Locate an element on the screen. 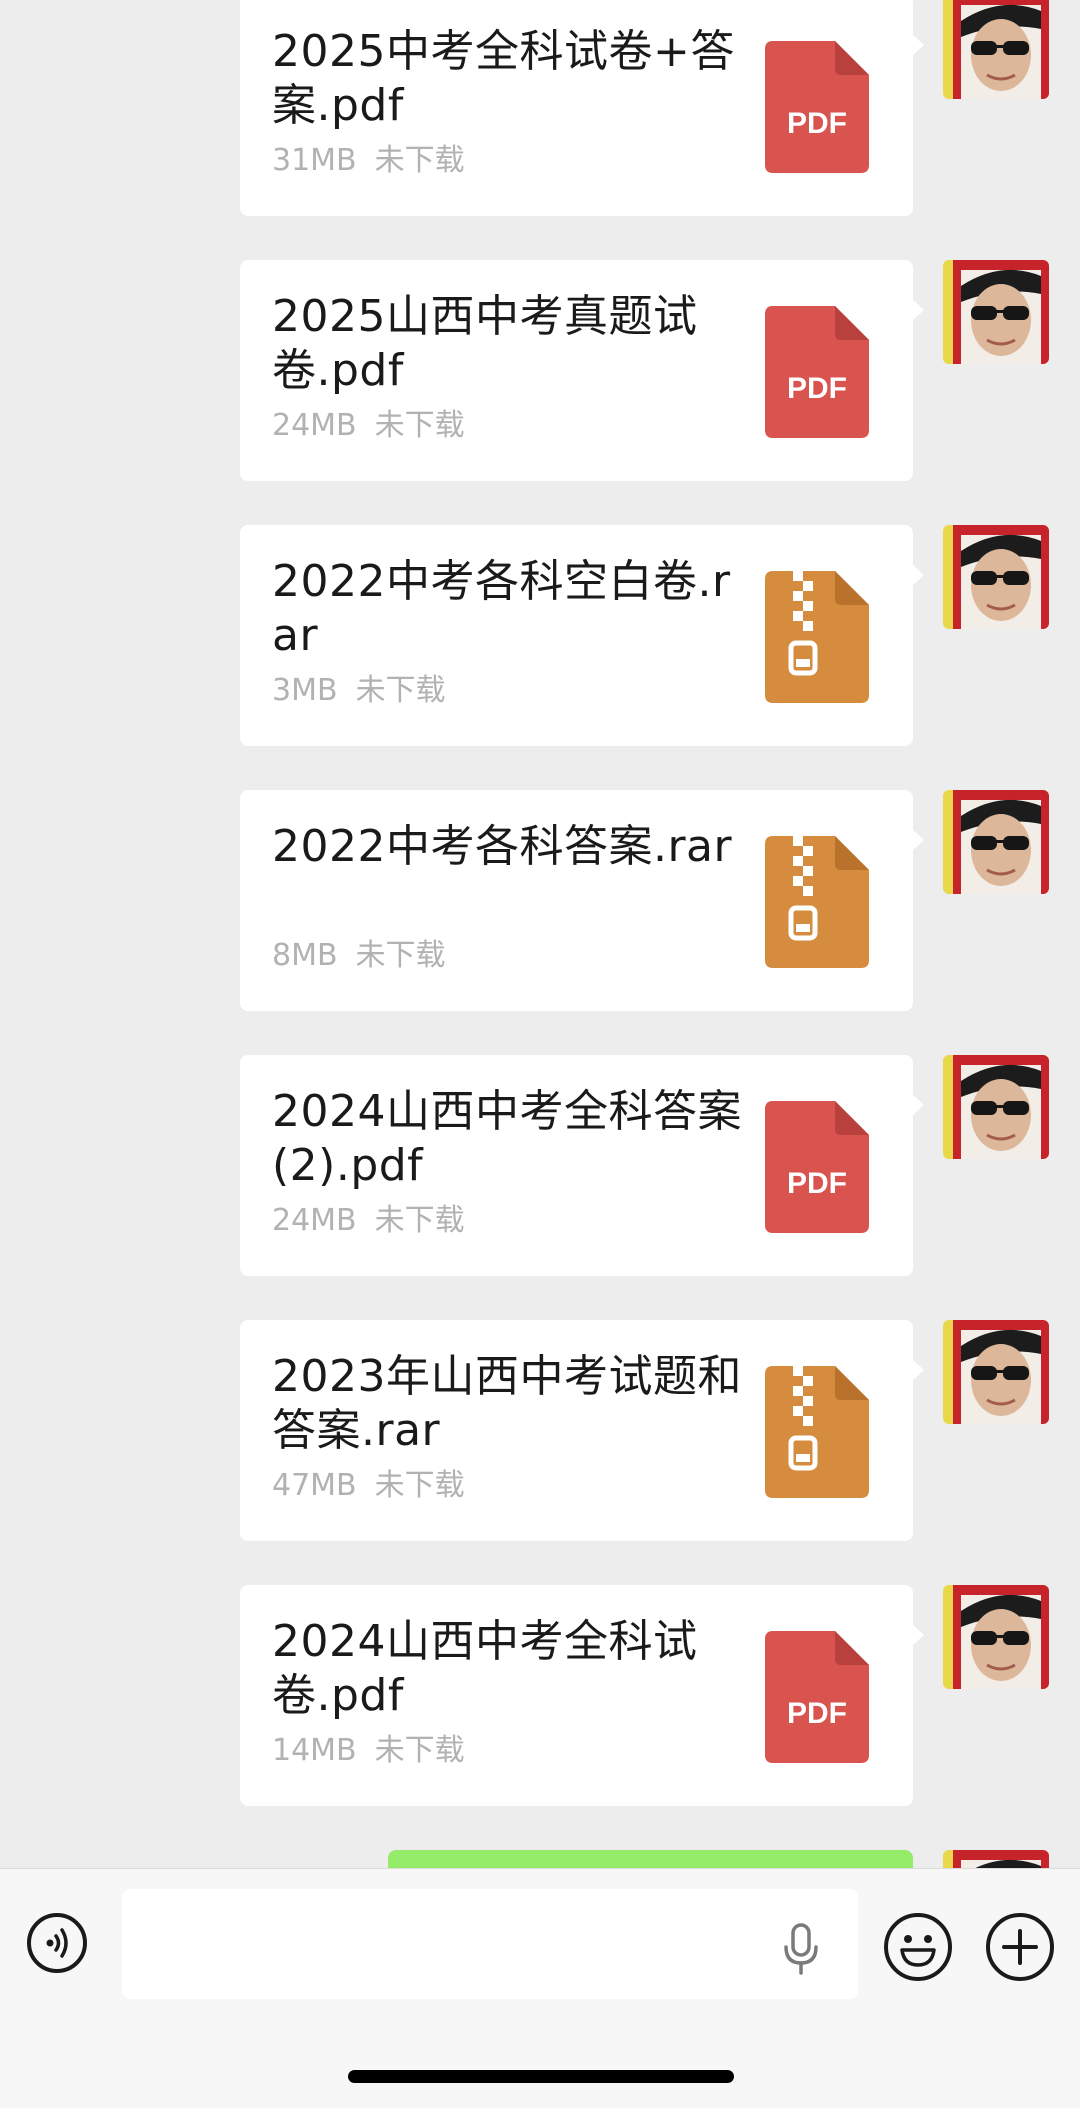 The height and width of the screenshot is (2108, 1080). file-message: 2025山西中考真题试卷.pdf 24MB 未下载 PDF is located at coordinates (540, 370).